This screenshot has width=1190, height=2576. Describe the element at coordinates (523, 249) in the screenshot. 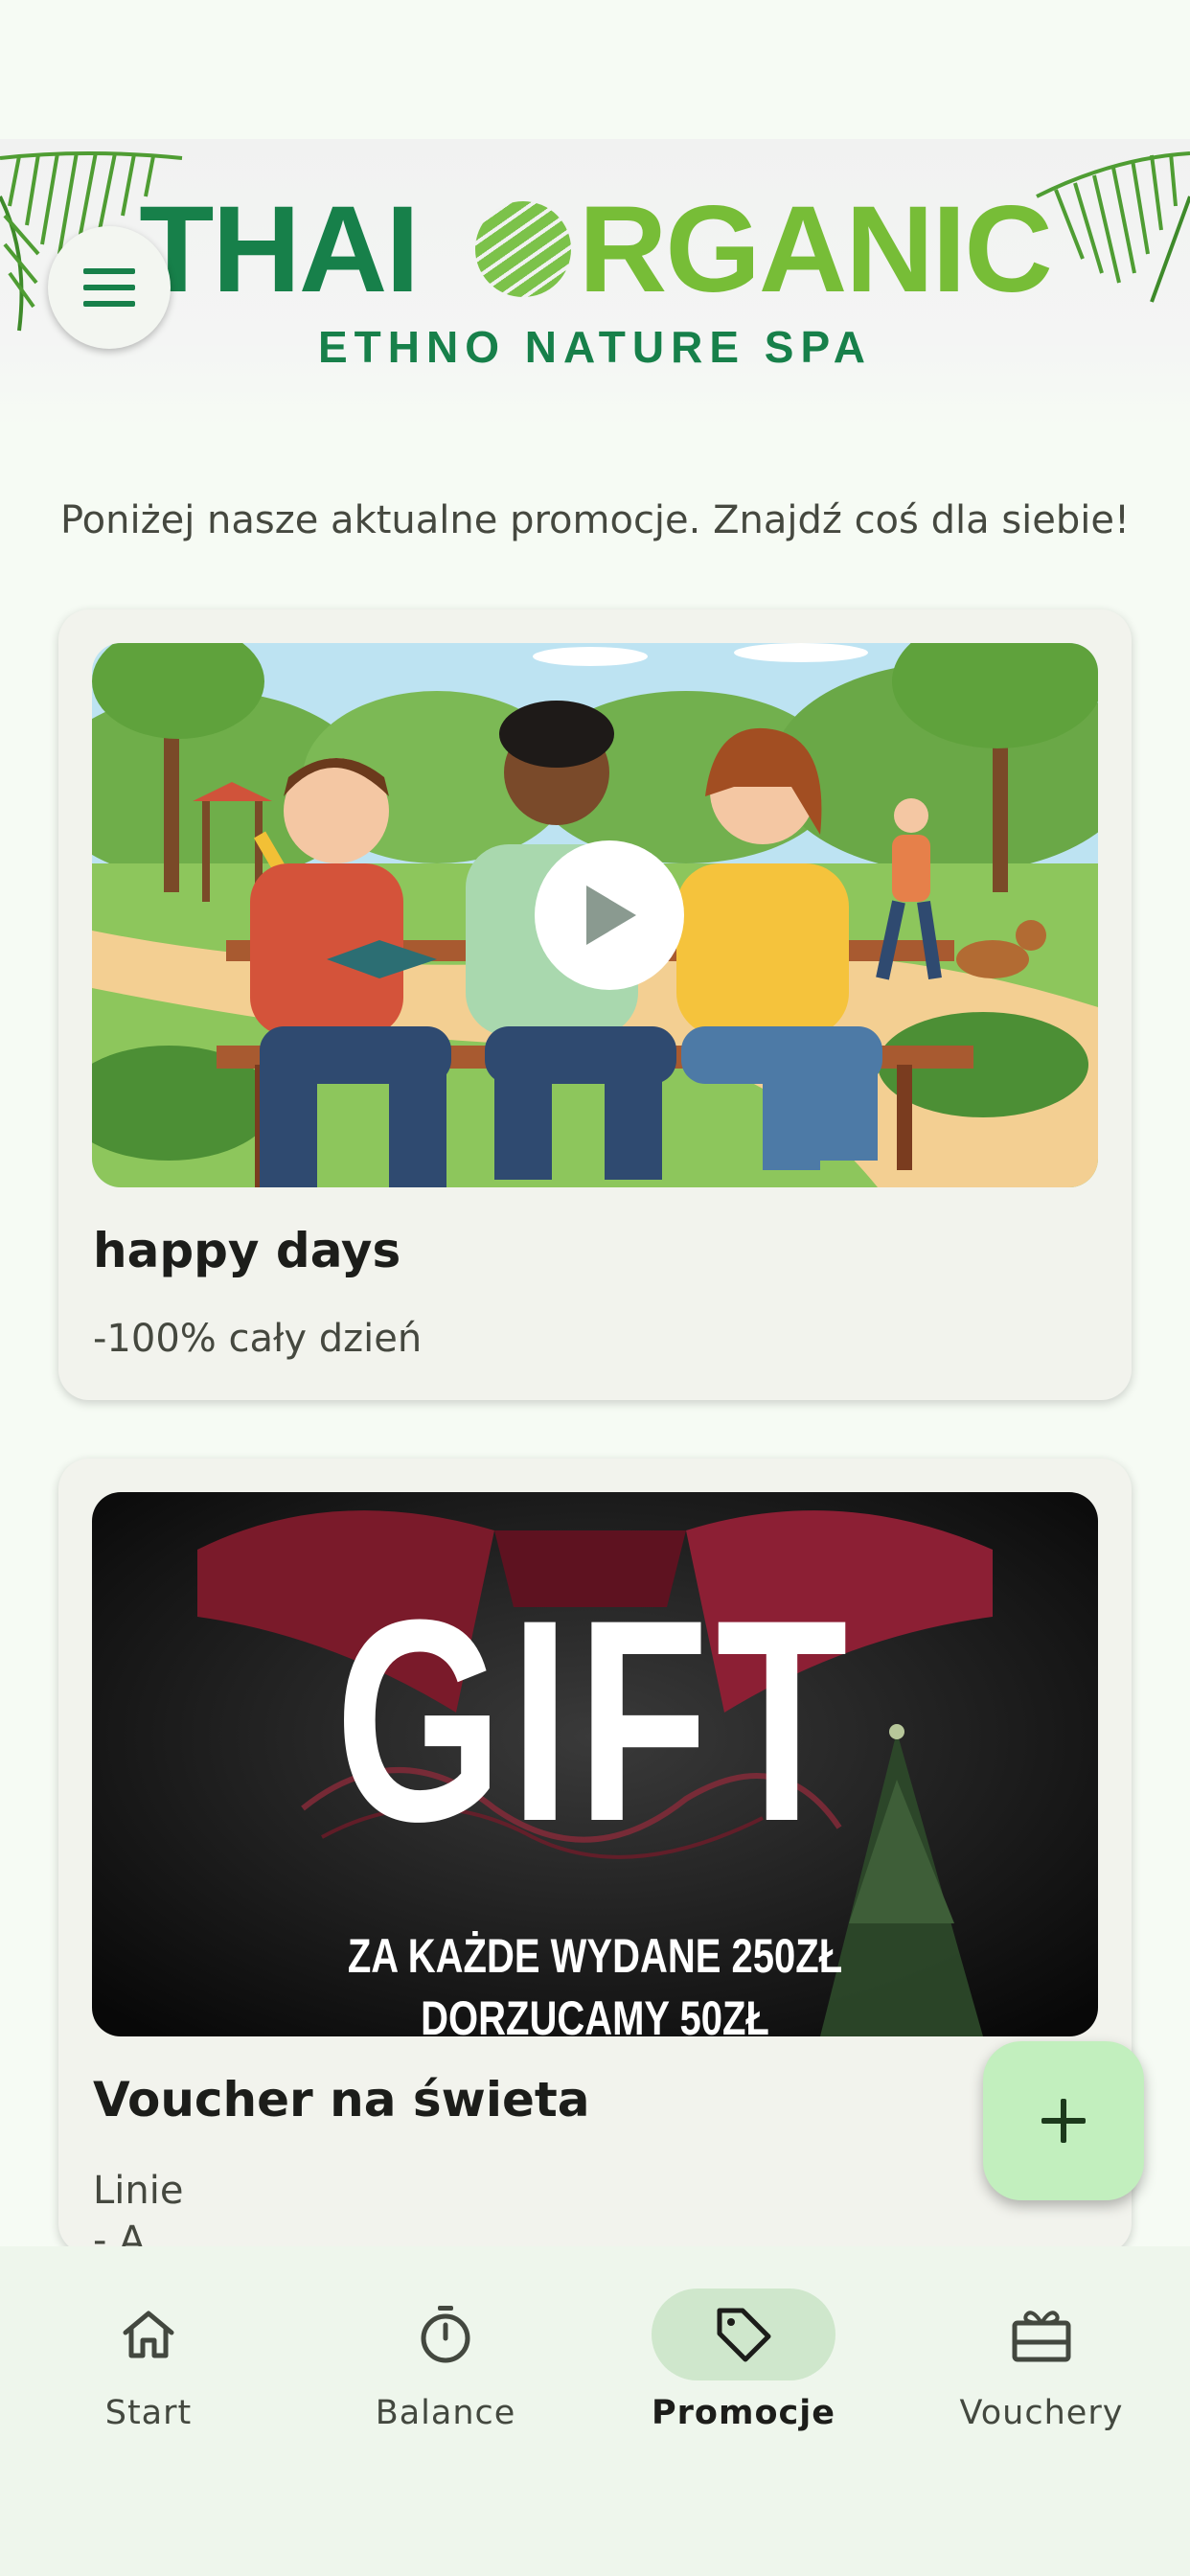

I see `logo-leaf-o-icon` at that location.